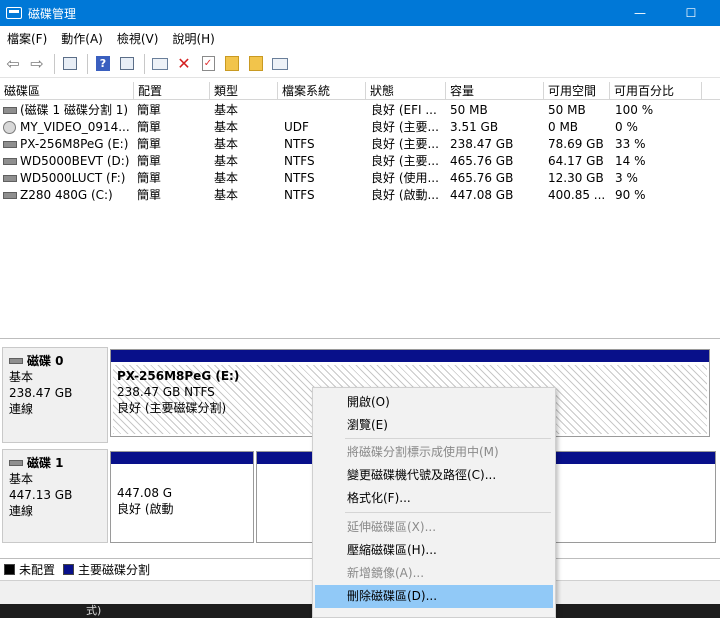 This screenshot has width=720, height=618. What do you see at coordinates (296, 127) in the screenshot?
I see `volume-filesystem: UDF` at bounding box center [296, 127].